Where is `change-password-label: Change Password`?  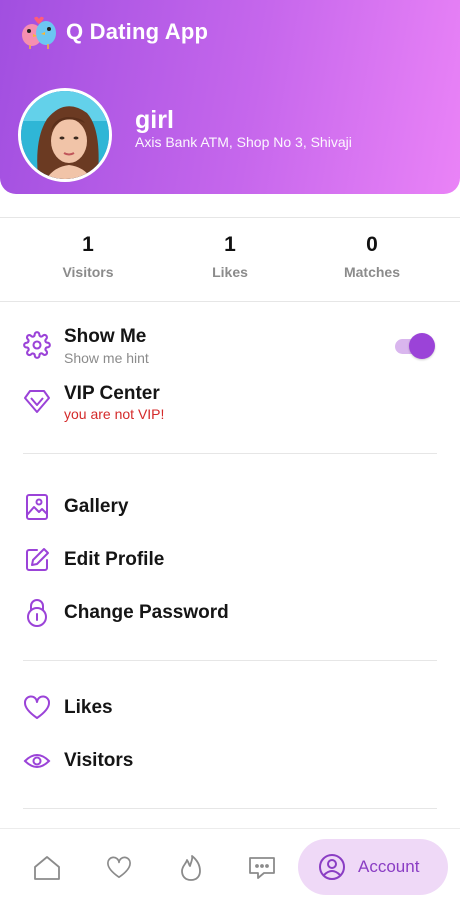 change-password-label: Change Password is located at coordinates (146, 612).